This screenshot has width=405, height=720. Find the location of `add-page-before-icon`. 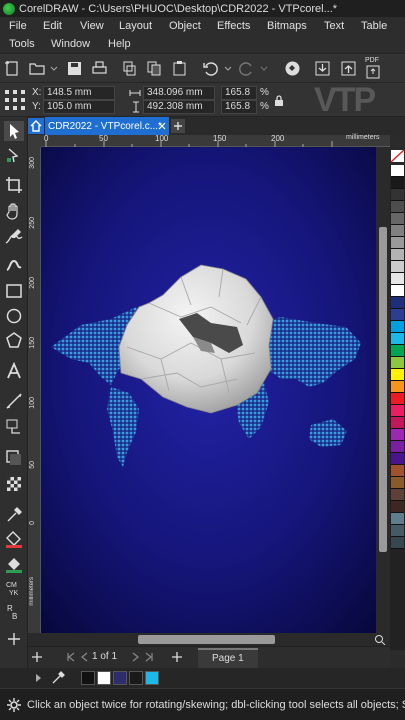

add-page-before-icon is located at coordinates (37, 657).